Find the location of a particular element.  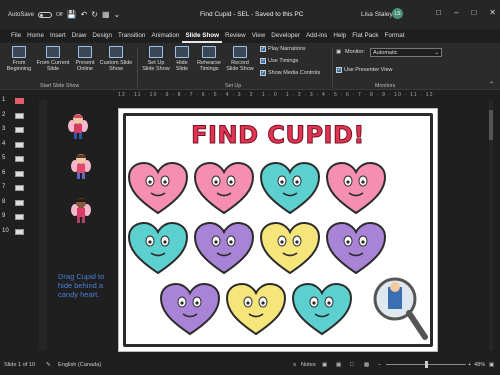

zoom-slider-thumb is located at coordinates (426, 364).